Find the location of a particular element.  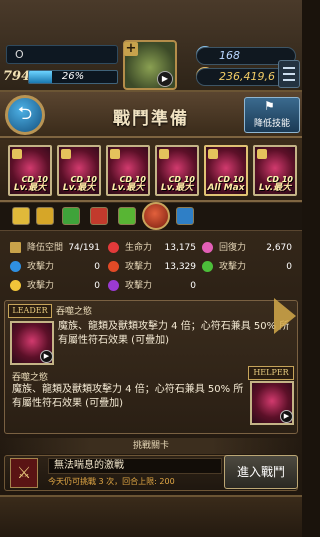

crossed-swords-icon: ⚔ is located at coordinates (24, 473).